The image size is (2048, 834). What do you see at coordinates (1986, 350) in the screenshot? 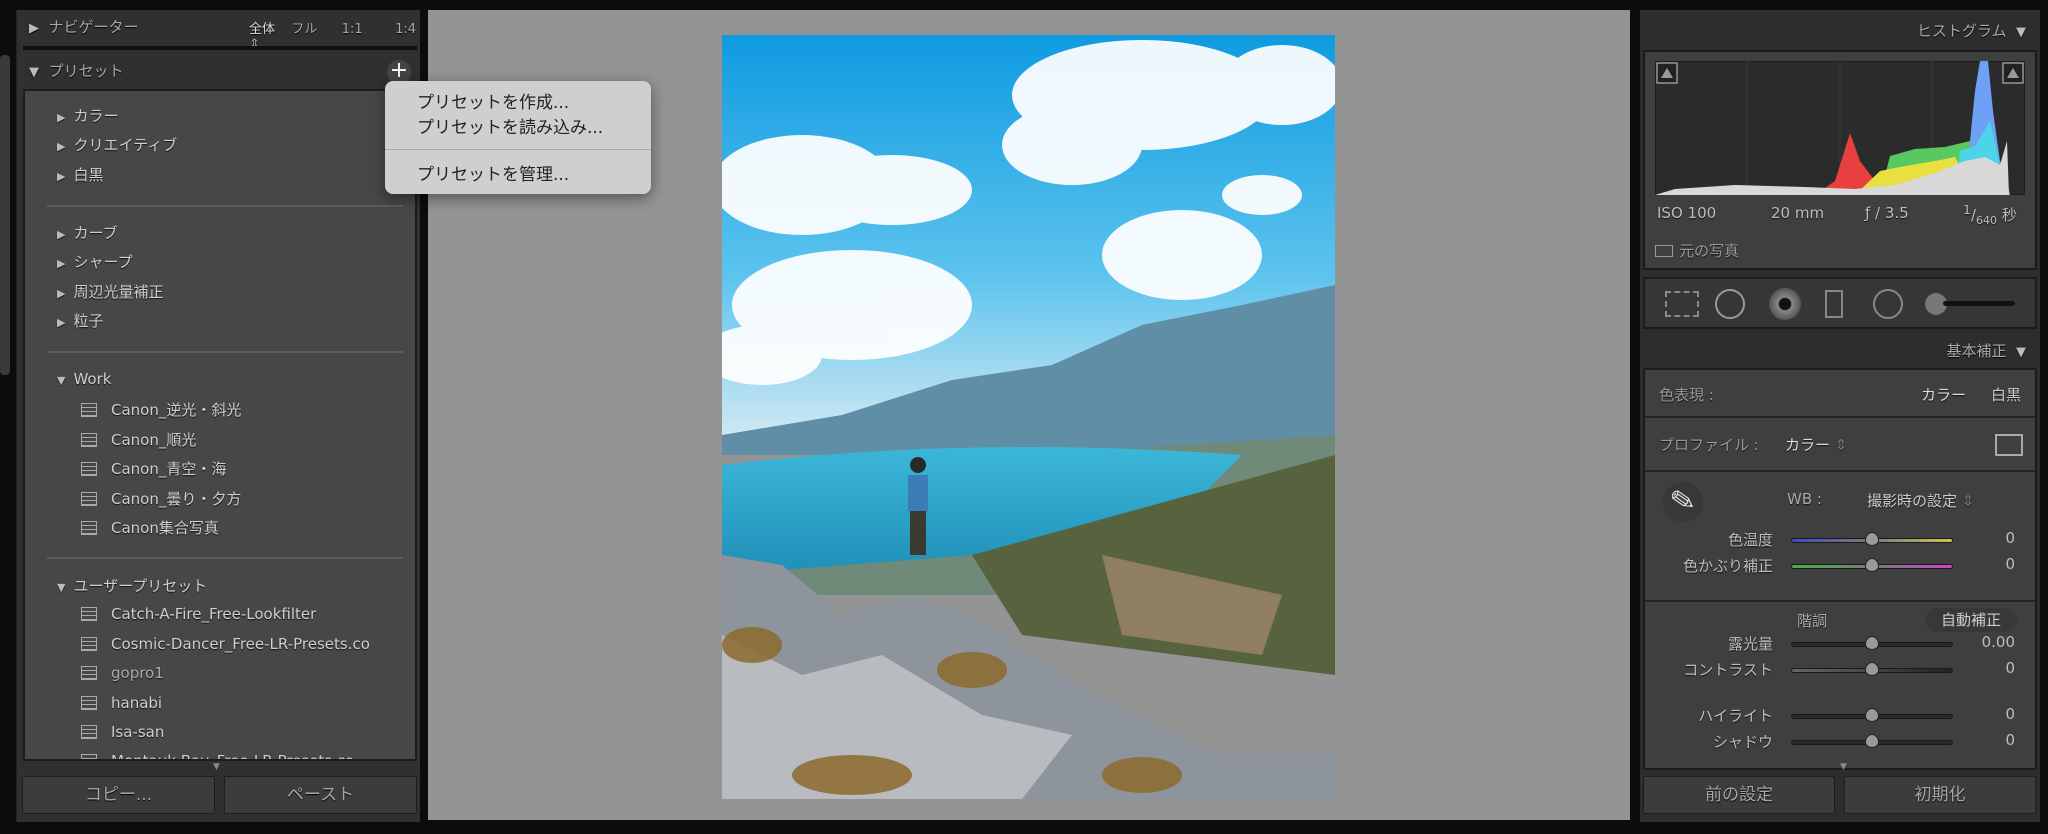
I see `basic-header: 基本補正 ▼` at bounding box center [1986, 350].